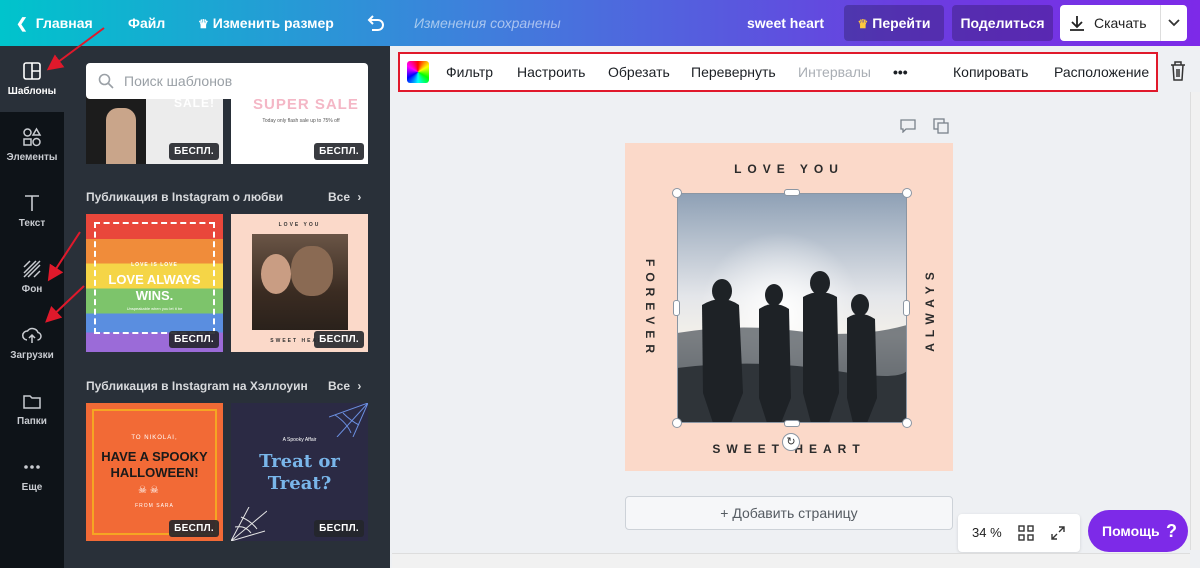  What do you see at coordinates (299, 225) in the screenshot?
I see `thumbnail-text: LOVE YOU` at bounding box center [299, 225].